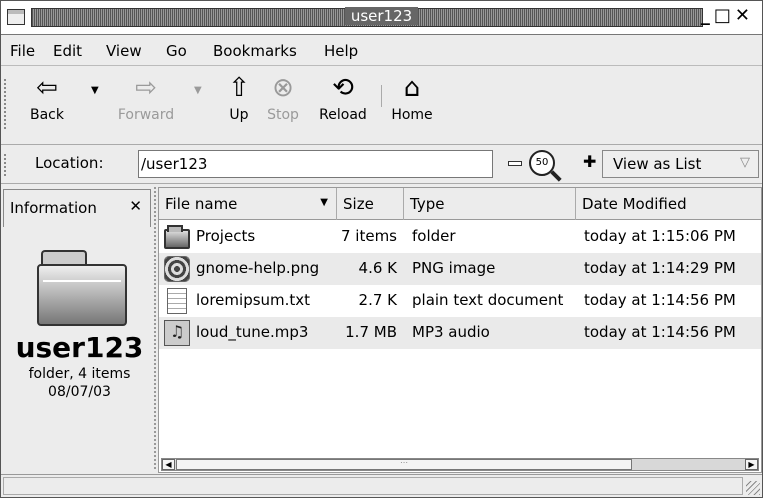 Image resolution: width=763 pixels, height=498 pixels. What do you see at coordinates (53, 208) in the screenshot?
I see `side-pane-title: Information` at bounding box center [53, 208].